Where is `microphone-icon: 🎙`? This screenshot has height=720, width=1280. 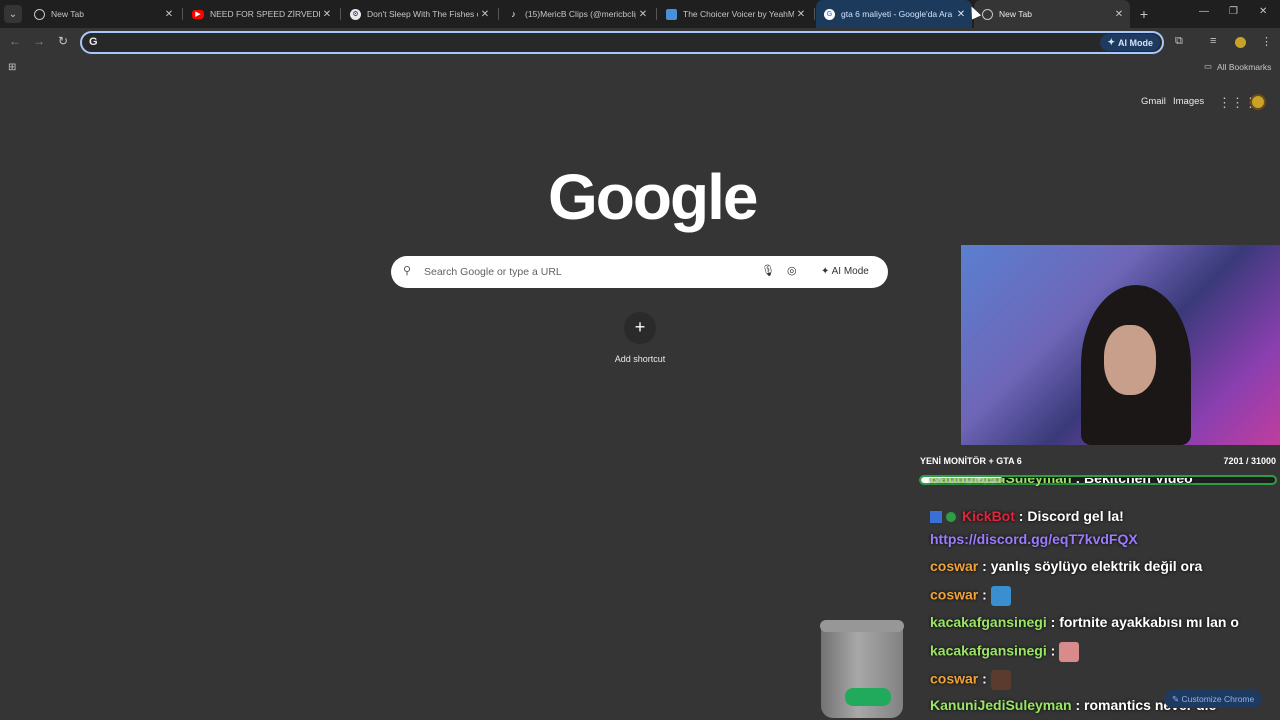
microphone-icon: 🎙 is located at coordinates (768, 270).